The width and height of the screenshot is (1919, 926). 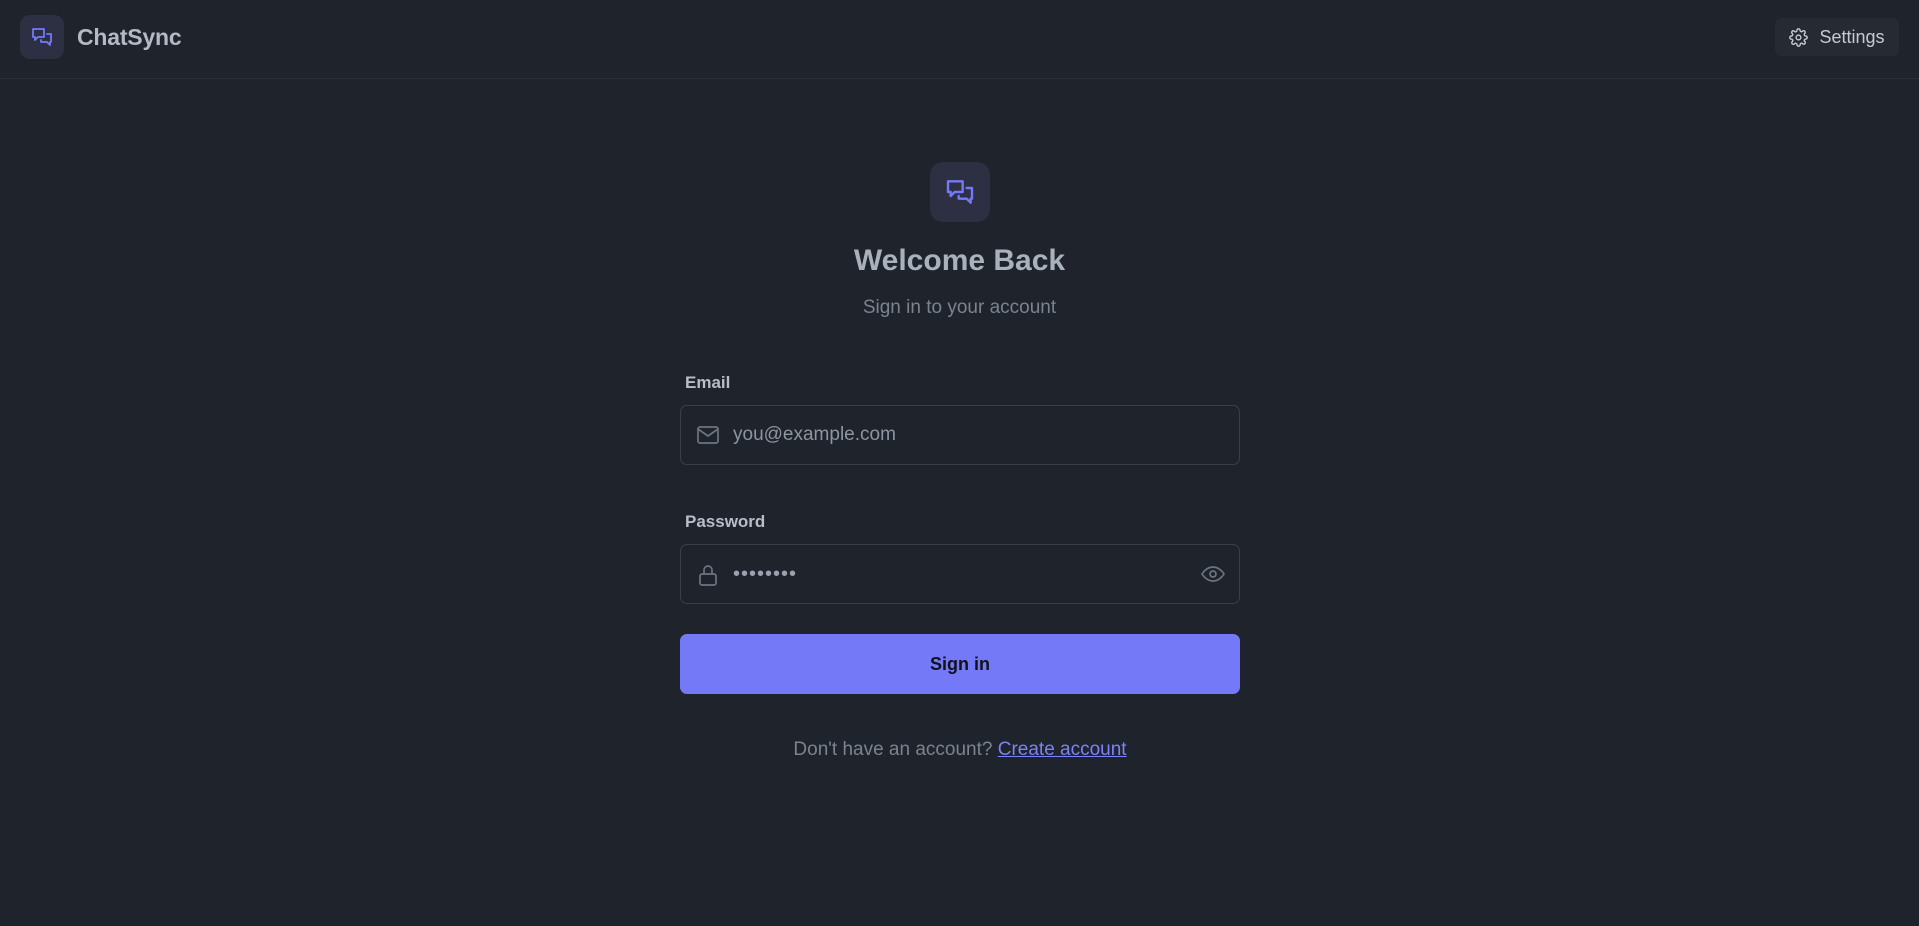 What do you see at coordinates (725, 521) in the screenshot?
I see `password-label: Password` at bounding box center [725, 521].